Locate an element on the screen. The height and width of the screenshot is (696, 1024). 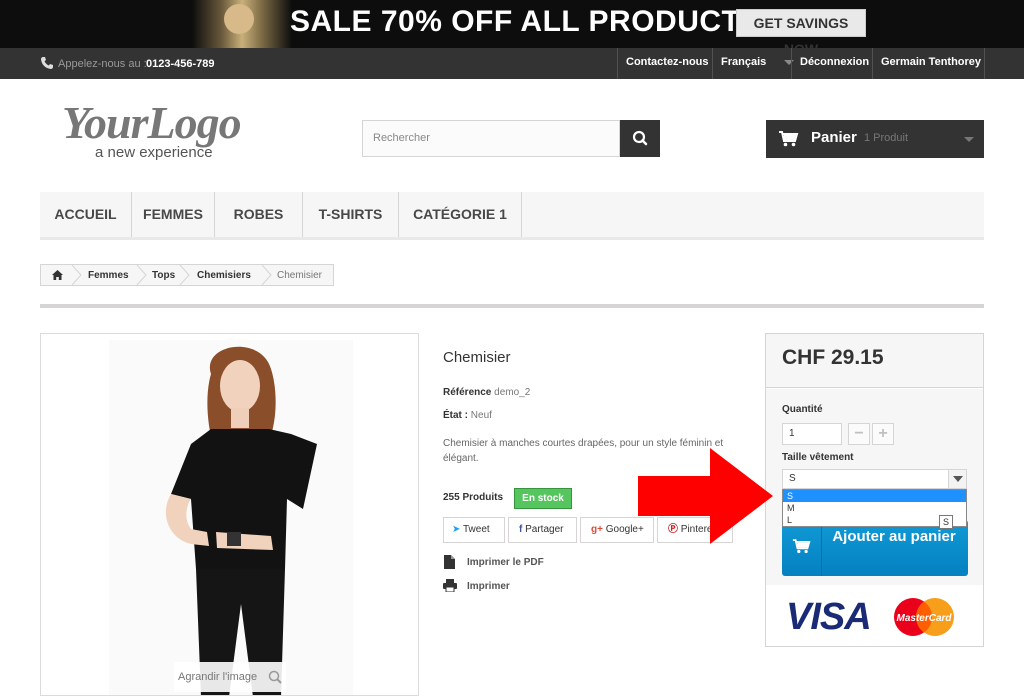
account-link: Germain Tenthorey is located at coordinates (928, 63).